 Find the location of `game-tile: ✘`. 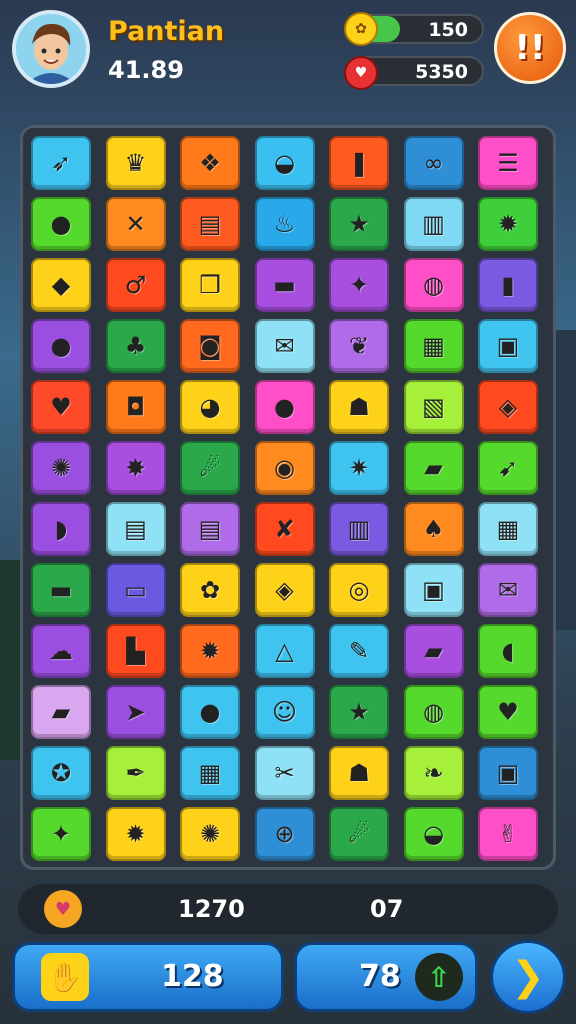

game-tile: ✘ is located at coordinates (284, 529).